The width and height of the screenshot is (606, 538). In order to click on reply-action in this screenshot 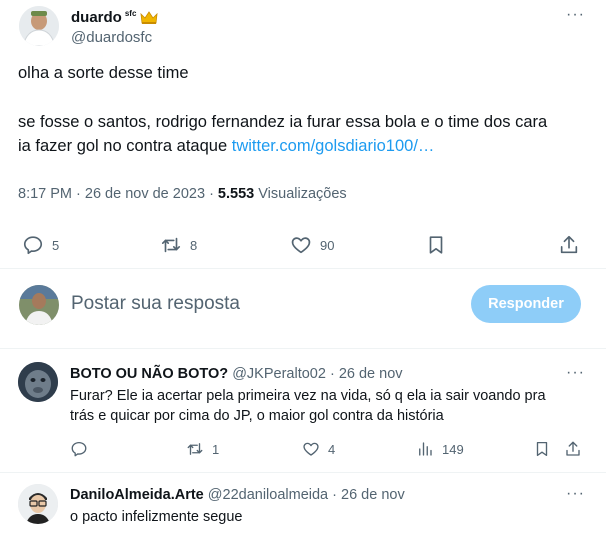, I will do `click(79, 449)`.